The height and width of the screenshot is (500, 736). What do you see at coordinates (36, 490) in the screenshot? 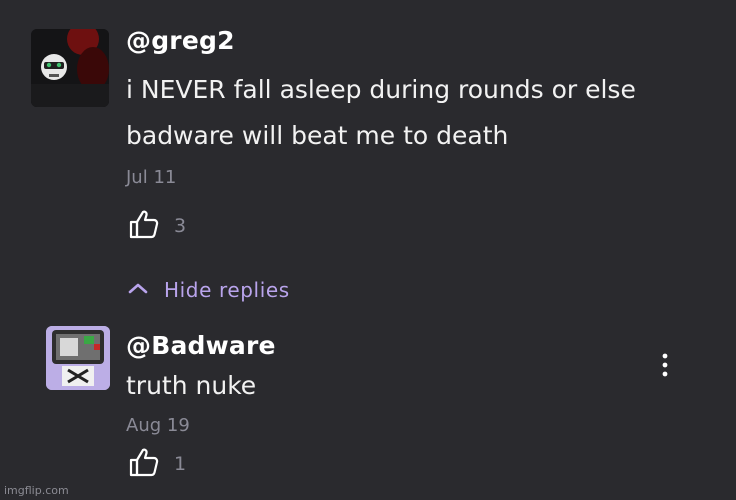
I see `imgflip-watermark: imgflip.com` at bounding box center [36, 490].